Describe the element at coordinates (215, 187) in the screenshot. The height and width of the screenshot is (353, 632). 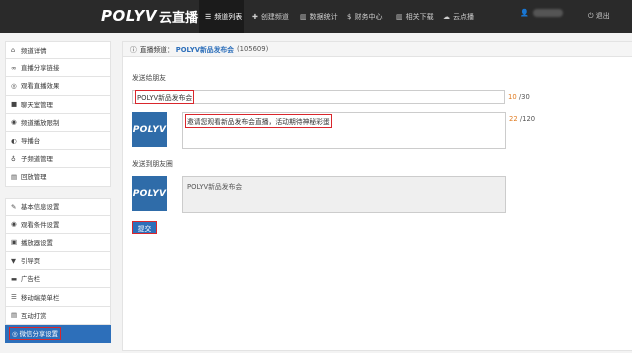
I see `moments-title-value: POLYV新品发布会` at that location.